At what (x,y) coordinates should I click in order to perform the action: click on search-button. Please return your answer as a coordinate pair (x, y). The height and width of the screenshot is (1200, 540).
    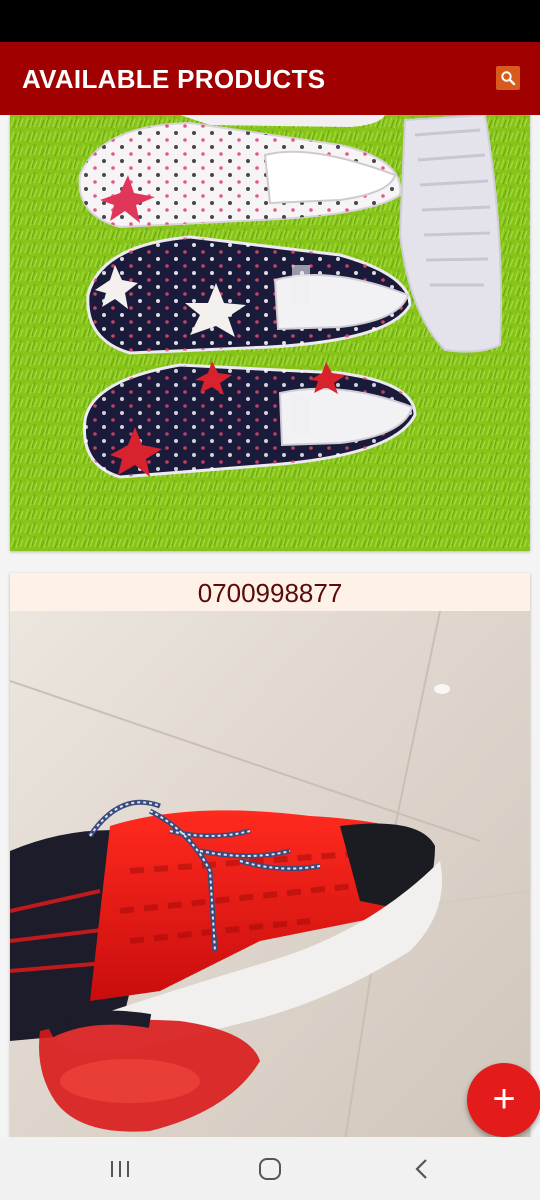
    Looking at the image, I should click on (508, 78).